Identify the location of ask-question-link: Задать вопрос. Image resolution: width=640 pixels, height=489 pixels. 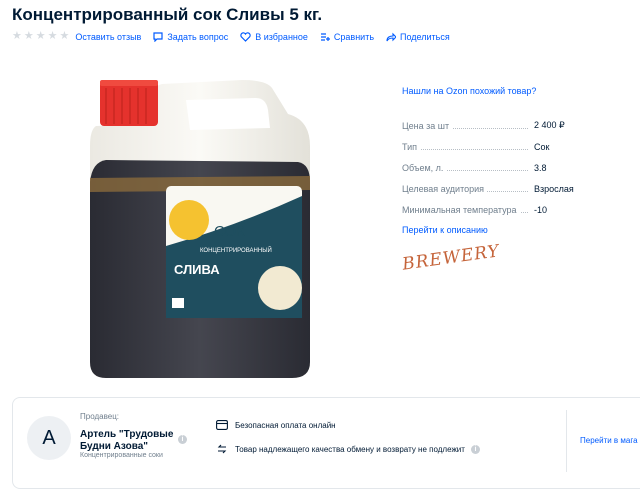
(190, 37).